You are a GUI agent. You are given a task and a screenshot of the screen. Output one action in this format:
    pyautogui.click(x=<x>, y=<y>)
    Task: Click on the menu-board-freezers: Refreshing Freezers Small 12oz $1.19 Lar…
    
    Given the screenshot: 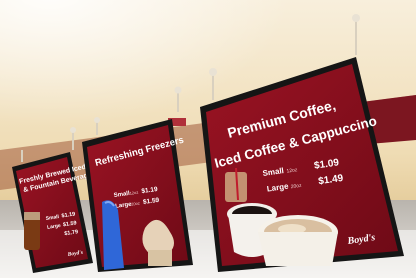 What is the action you would take?
    pyautogui.click(x=137, y=195)
    